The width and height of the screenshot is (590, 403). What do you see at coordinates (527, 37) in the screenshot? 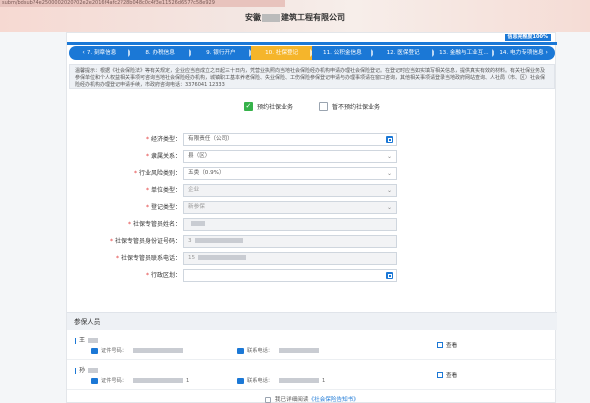
I see `progress-label: 信息完整度100%` at bounding box center [527, 37].